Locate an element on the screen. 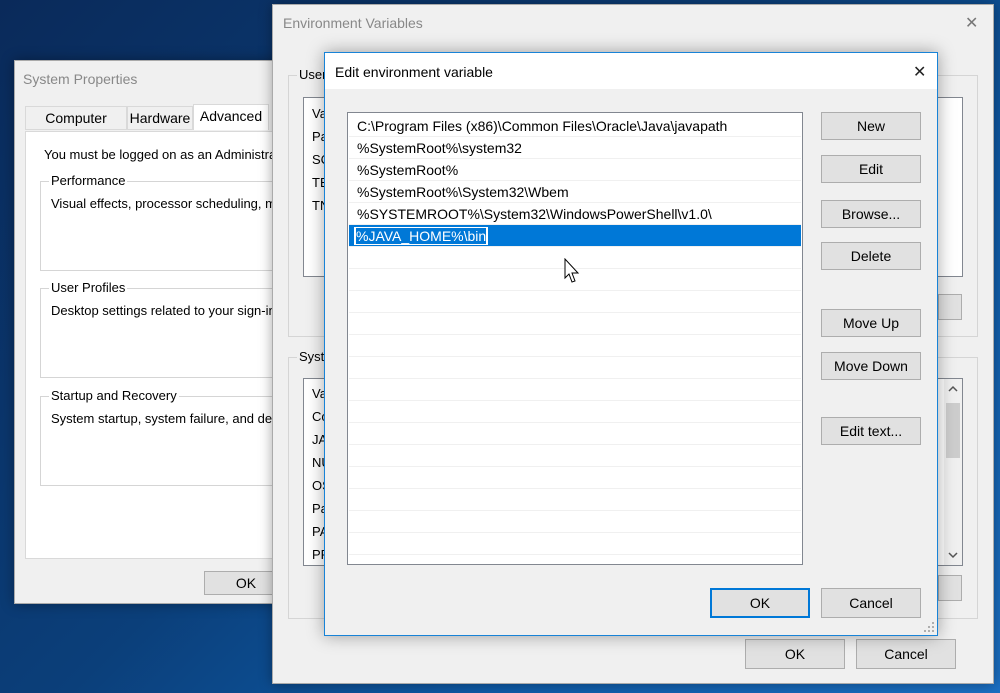 This screenshot has height=693, width=1000. tab-hardware: Hardware is located at coordinates (160, 118).